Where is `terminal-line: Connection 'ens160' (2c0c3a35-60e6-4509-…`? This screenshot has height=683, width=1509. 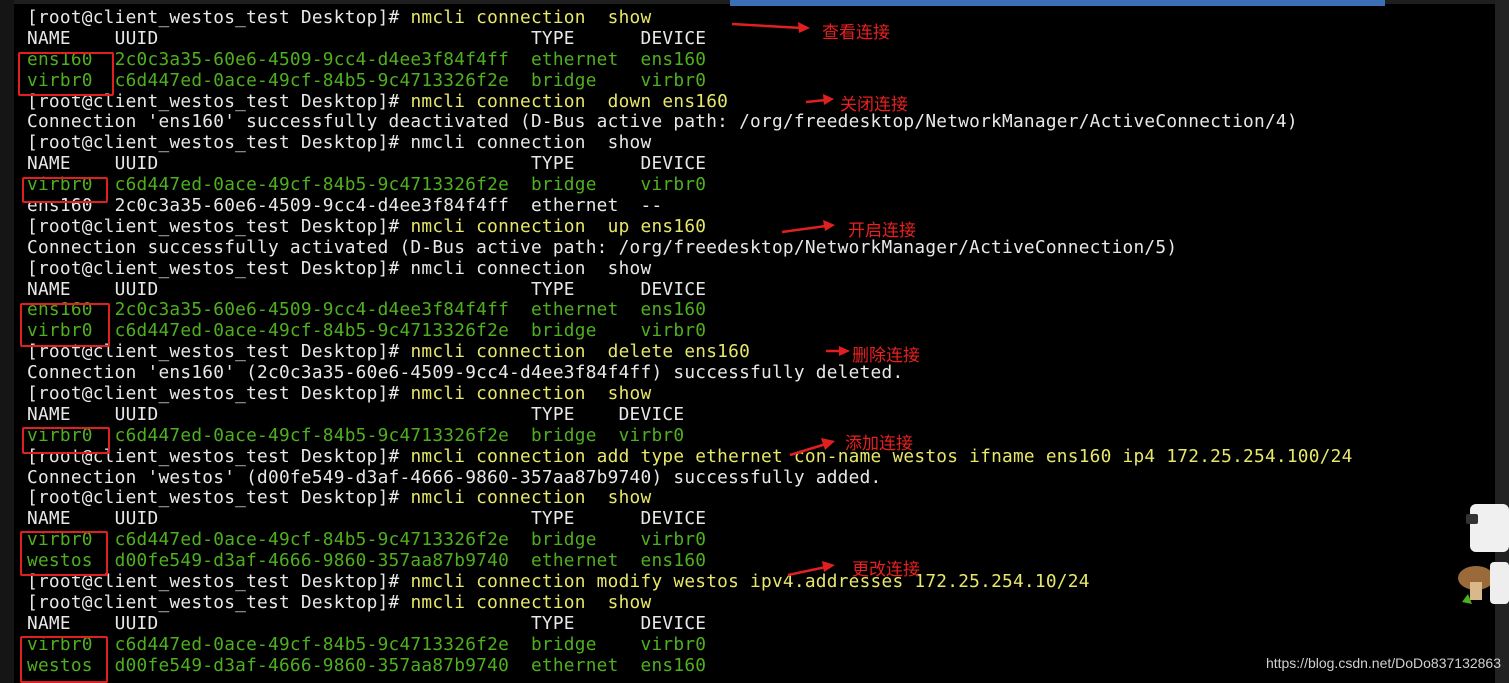
terminal-line: Connection 'ens160' (2c0c3a35-60e6-4509-… is located at coordinates (690, 373).